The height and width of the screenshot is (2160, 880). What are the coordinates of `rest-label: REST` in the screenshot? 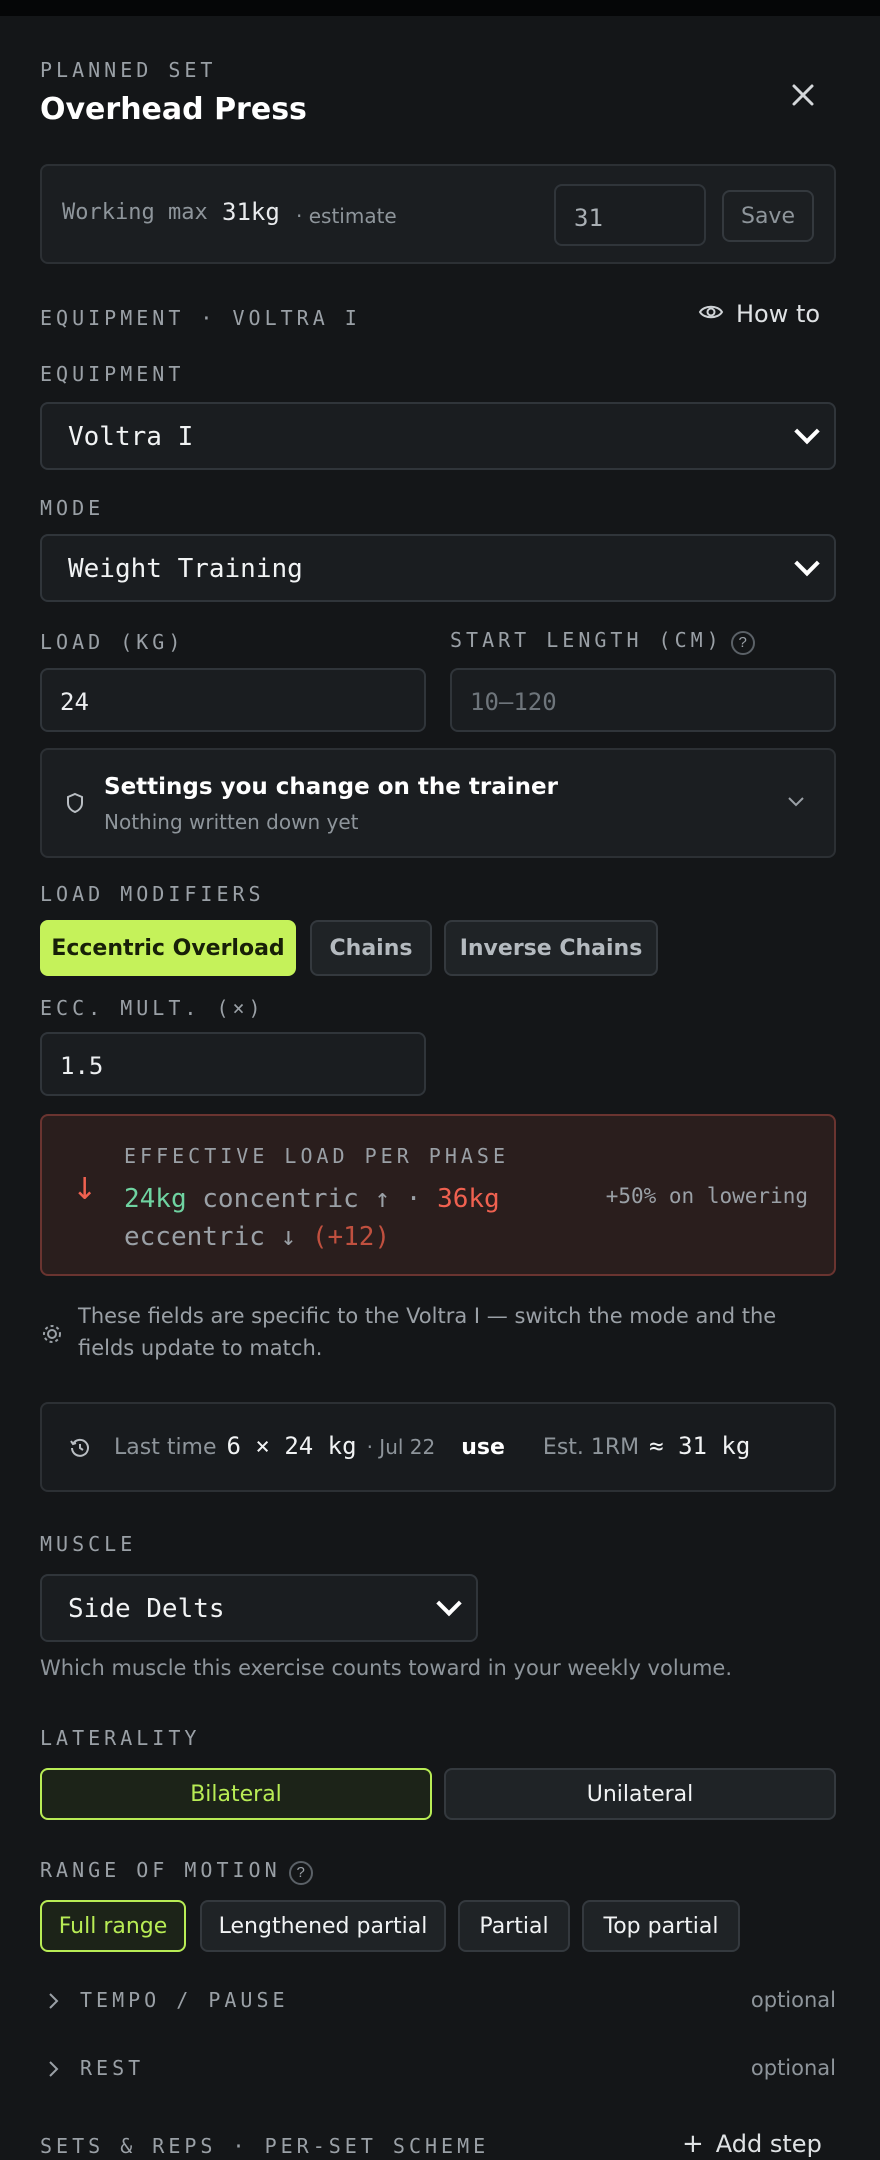 It's located at (112, 2068).